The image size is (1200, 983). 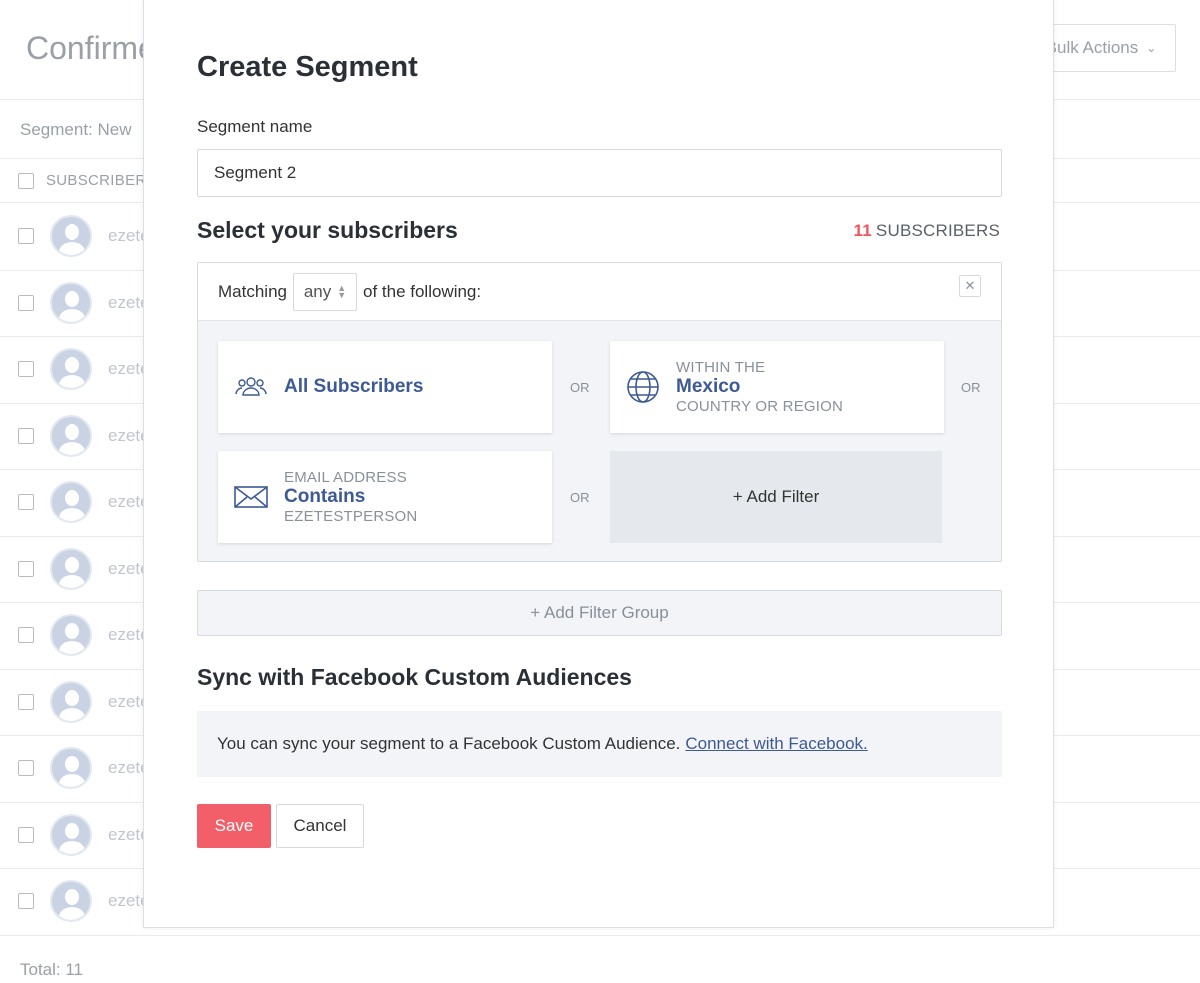 What do you see at coordinates (101, 180) in the screenshot?
I see `column-header-subscribers: SUBSCRIBERS` at bounding box center [101, 180].